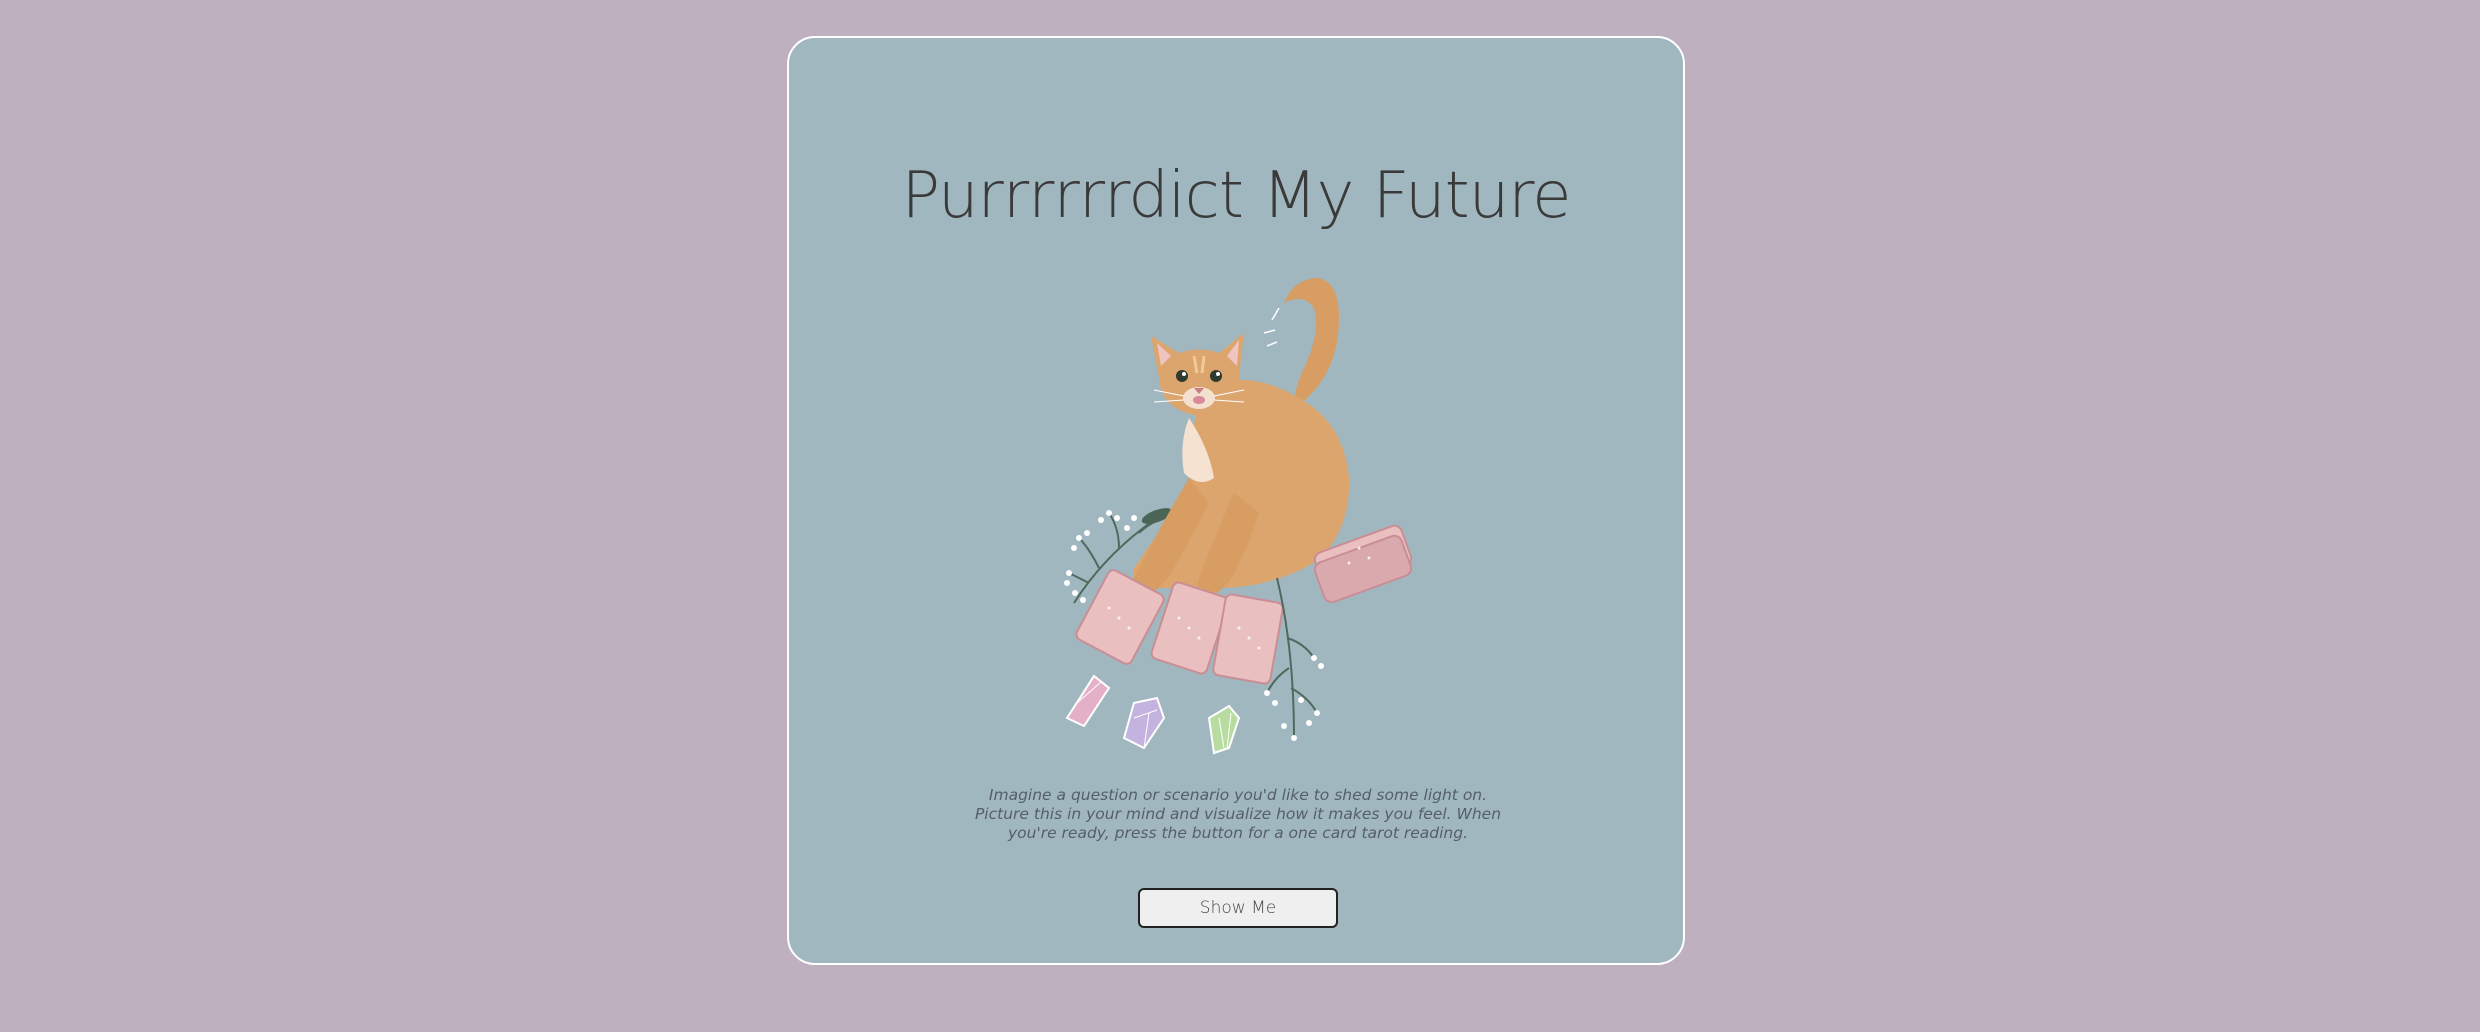 The image size is (2480, 1032). I want to click on crystal-pink-icon, so click(1088, 701).